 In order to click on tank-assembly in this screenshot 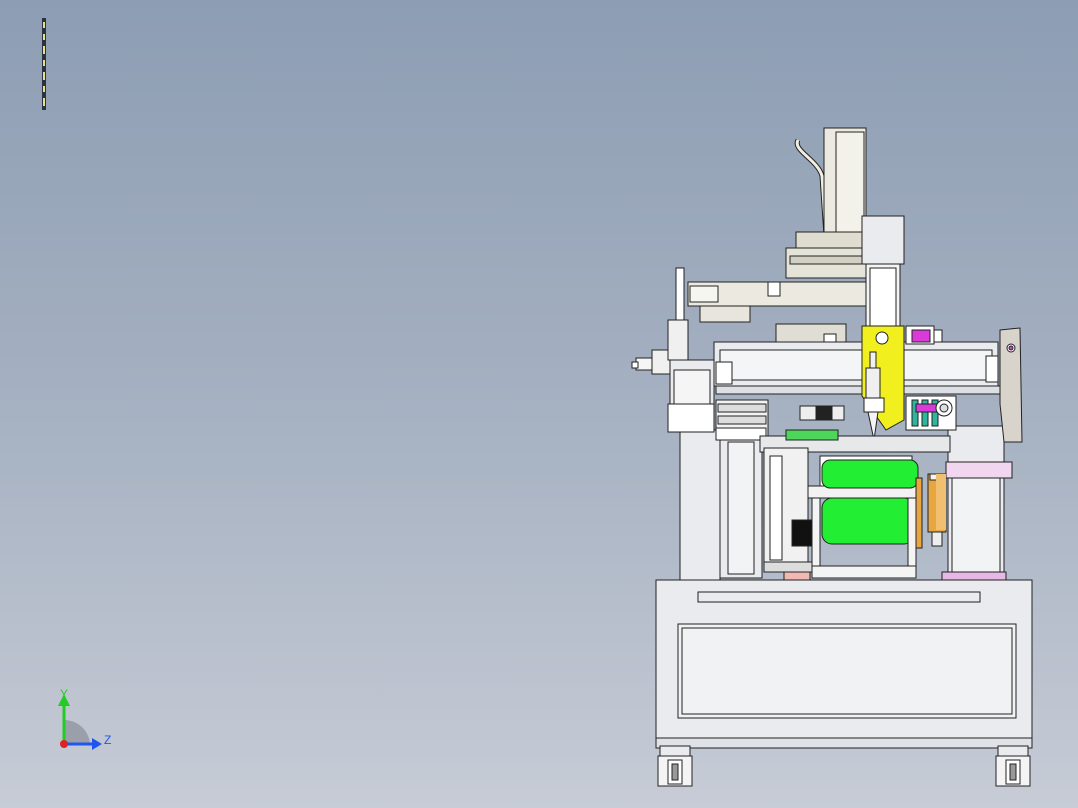, I will do `click(865, 517)`.